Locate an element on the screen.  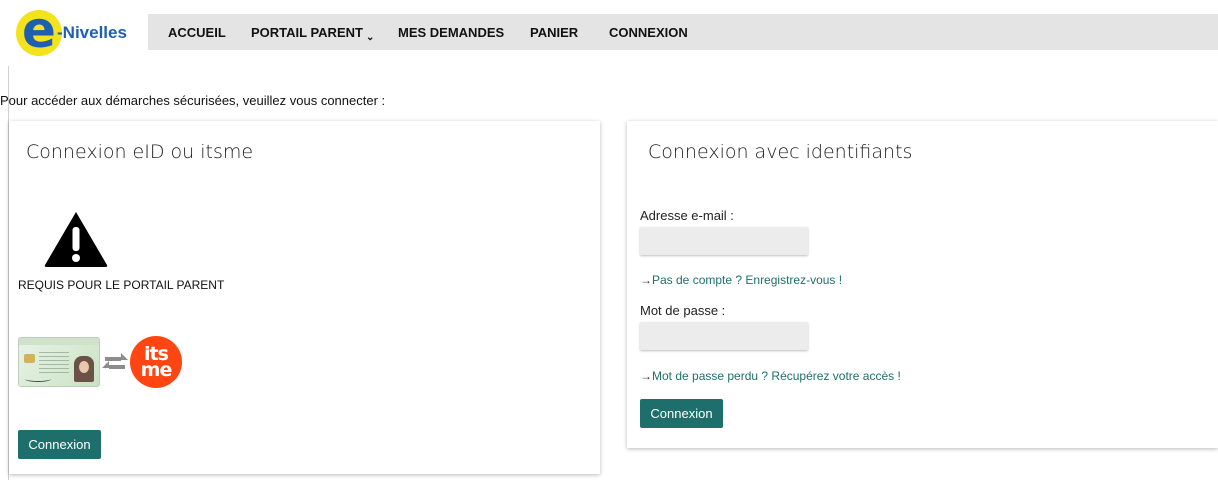
nav-portail-parent-label: PORTAIL PARENT is located at coordinates (307, 32).